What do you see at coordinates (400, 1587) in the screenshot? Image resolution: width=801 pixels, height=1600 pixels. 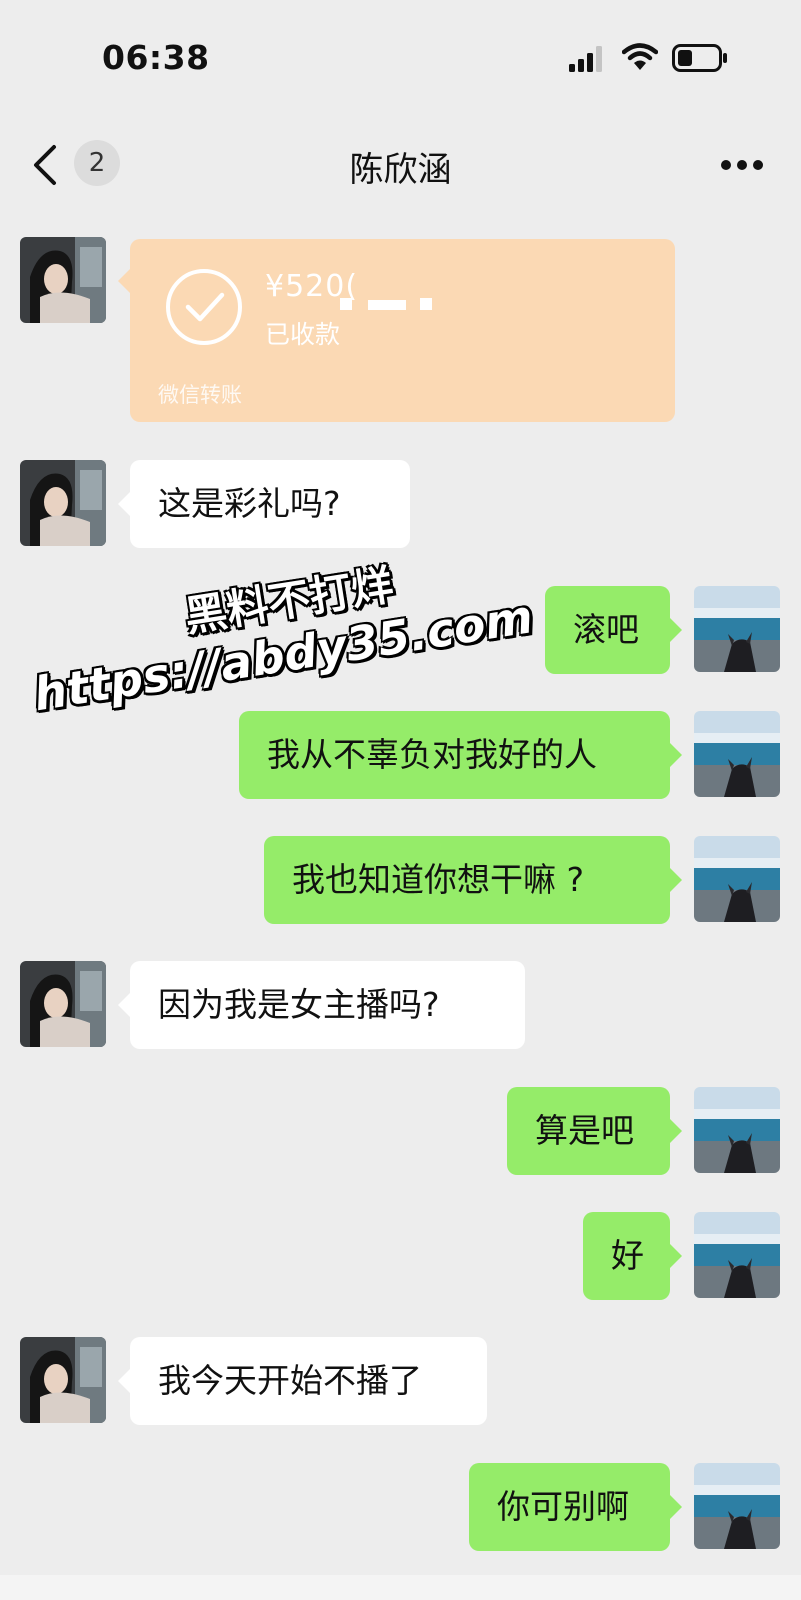 I see `input-bar-edge` at bounding box center [400, 1587].